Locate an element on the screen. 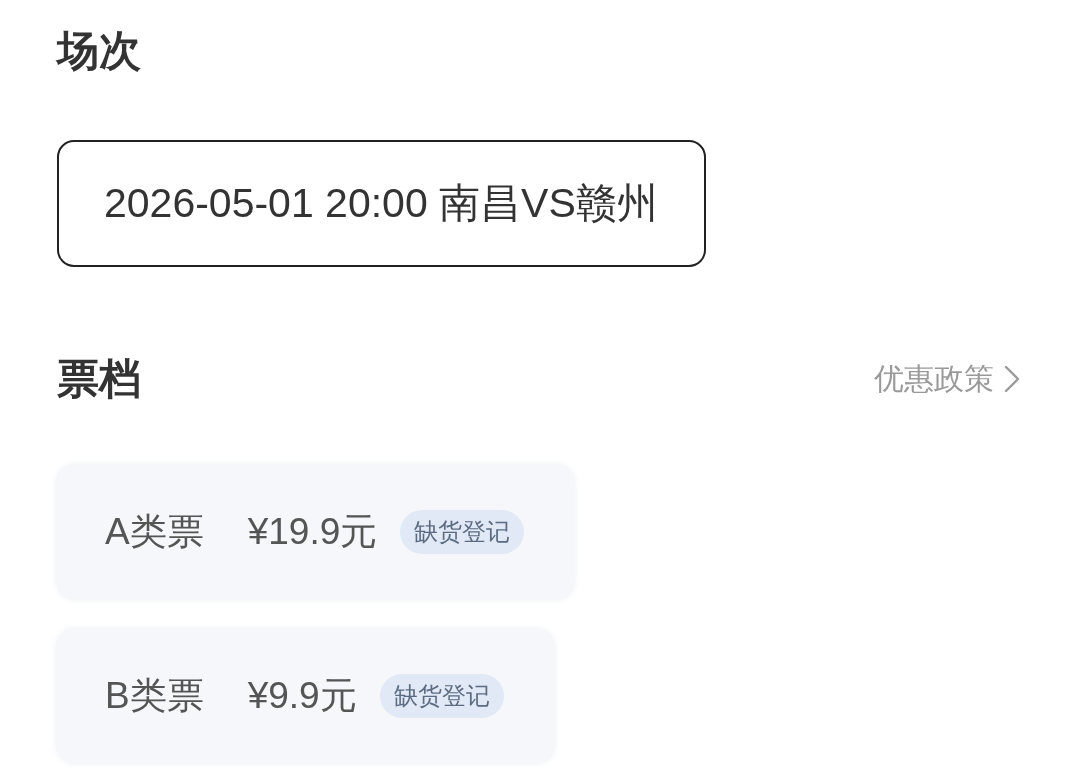 The height and width of the screenshot is (781, 1080). chevron-right-icon is located at coordinates (1012, 379).